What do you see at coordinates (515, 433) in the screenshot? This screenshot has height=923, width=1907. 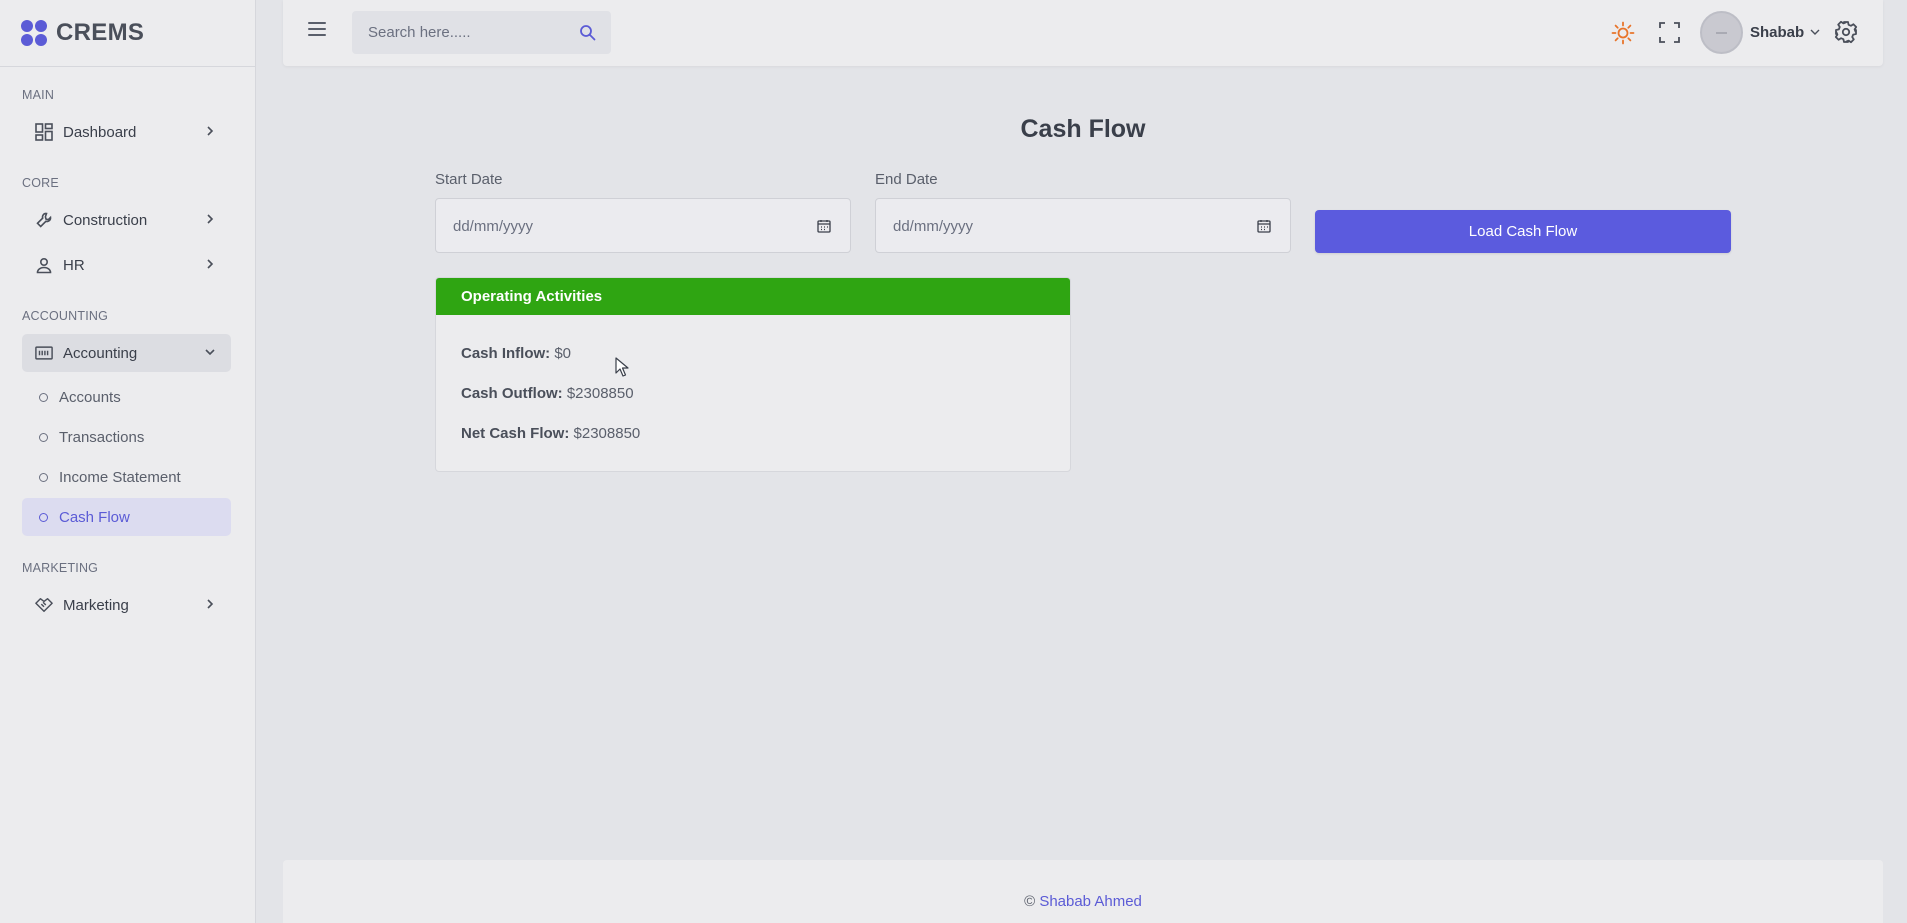 I see `net-cash-flow-label: Net Cash Flow:` at bounding box center [515, 433].